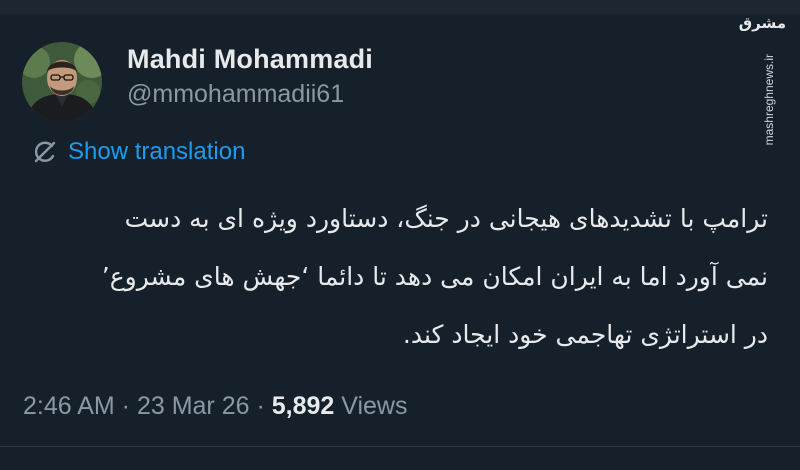 This screenshot has height=470, width=800. I want to click on translate-icon, so click(45, 152).